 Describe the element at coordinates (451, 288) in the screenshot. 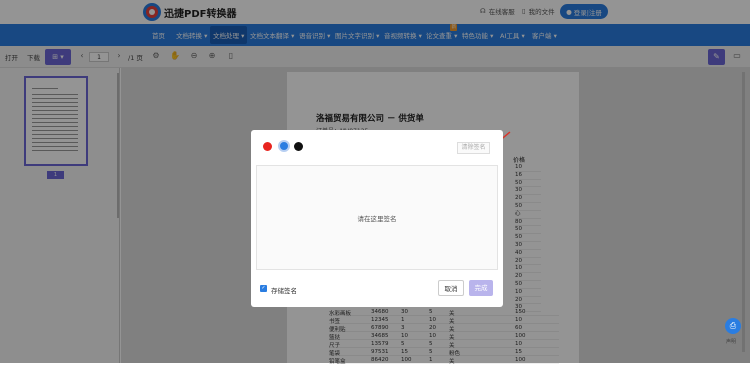

I see `cancel-button: 取消` at that location.